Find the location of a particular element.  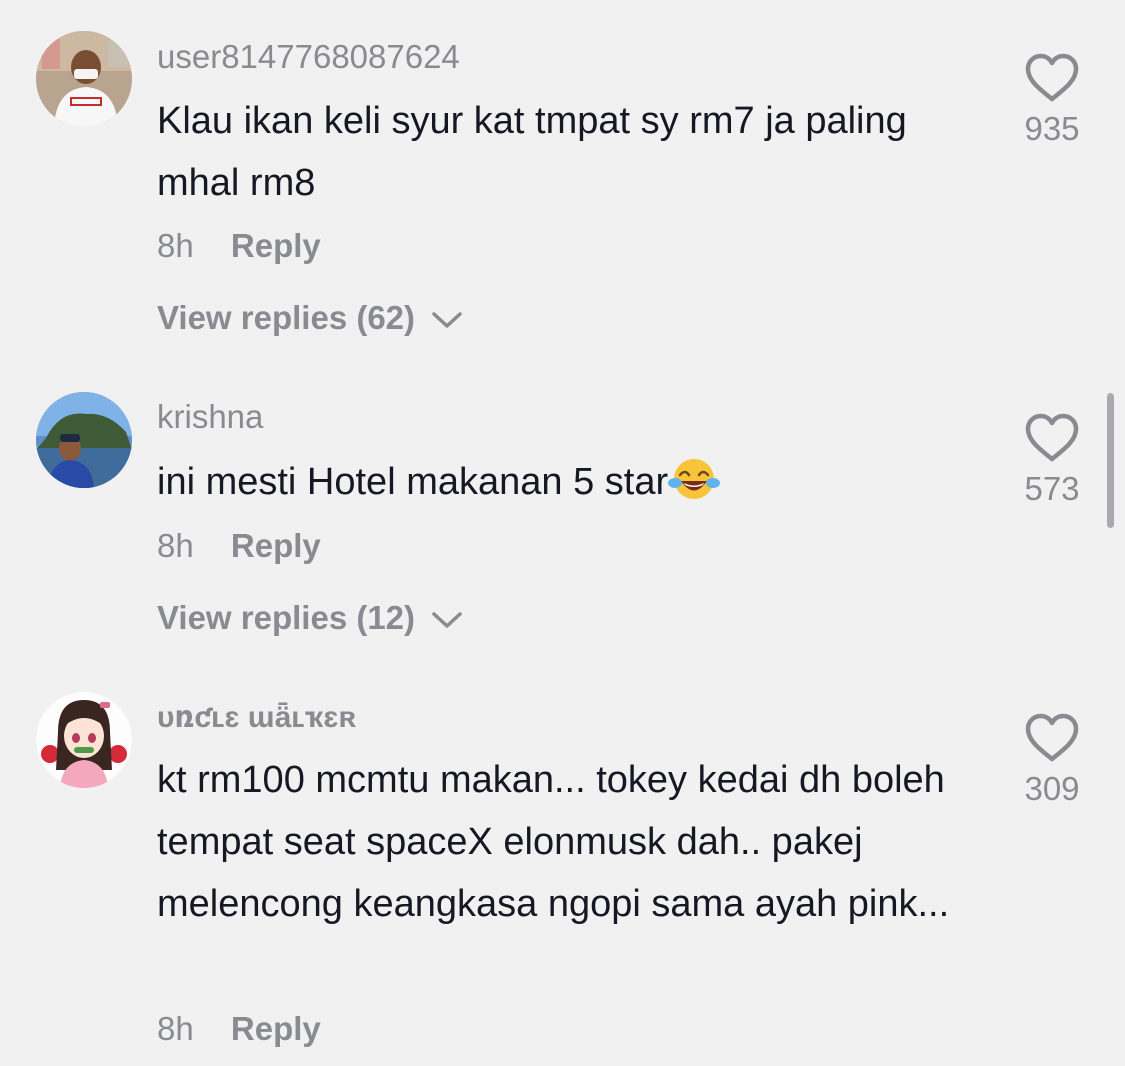

comment-username: krishna is located at coordinates (210, 417).